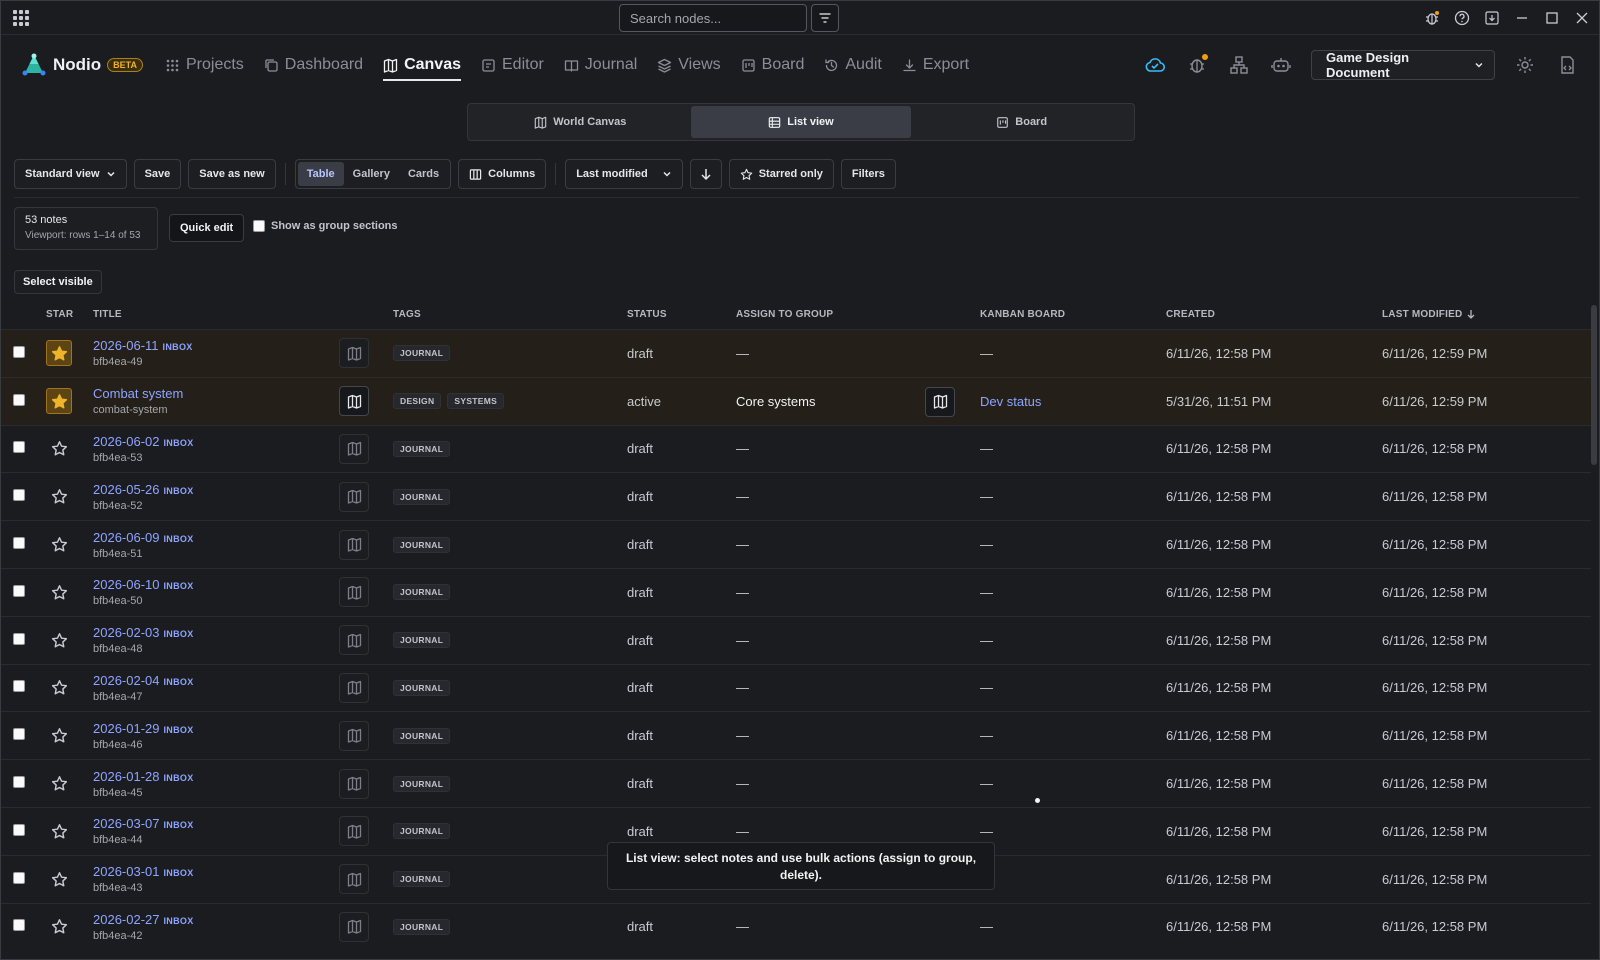  Describe the element at coordinates (1155, 65) in the screenshot. I see `cloud-sync-icon` at that location.